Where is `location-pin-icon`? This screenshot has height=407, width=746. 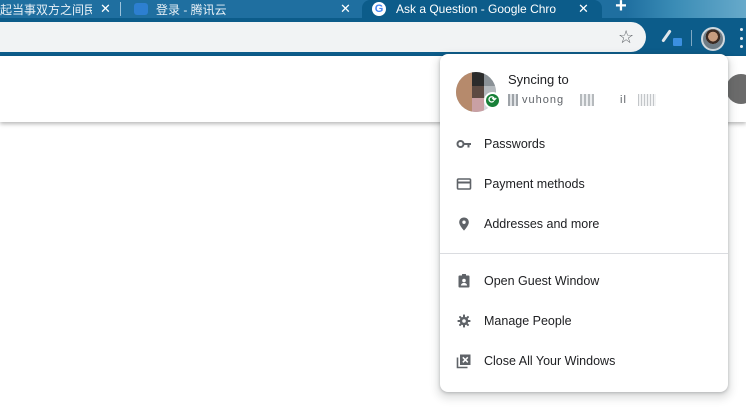
location-pin-icon is located at coordinates (464, 224).